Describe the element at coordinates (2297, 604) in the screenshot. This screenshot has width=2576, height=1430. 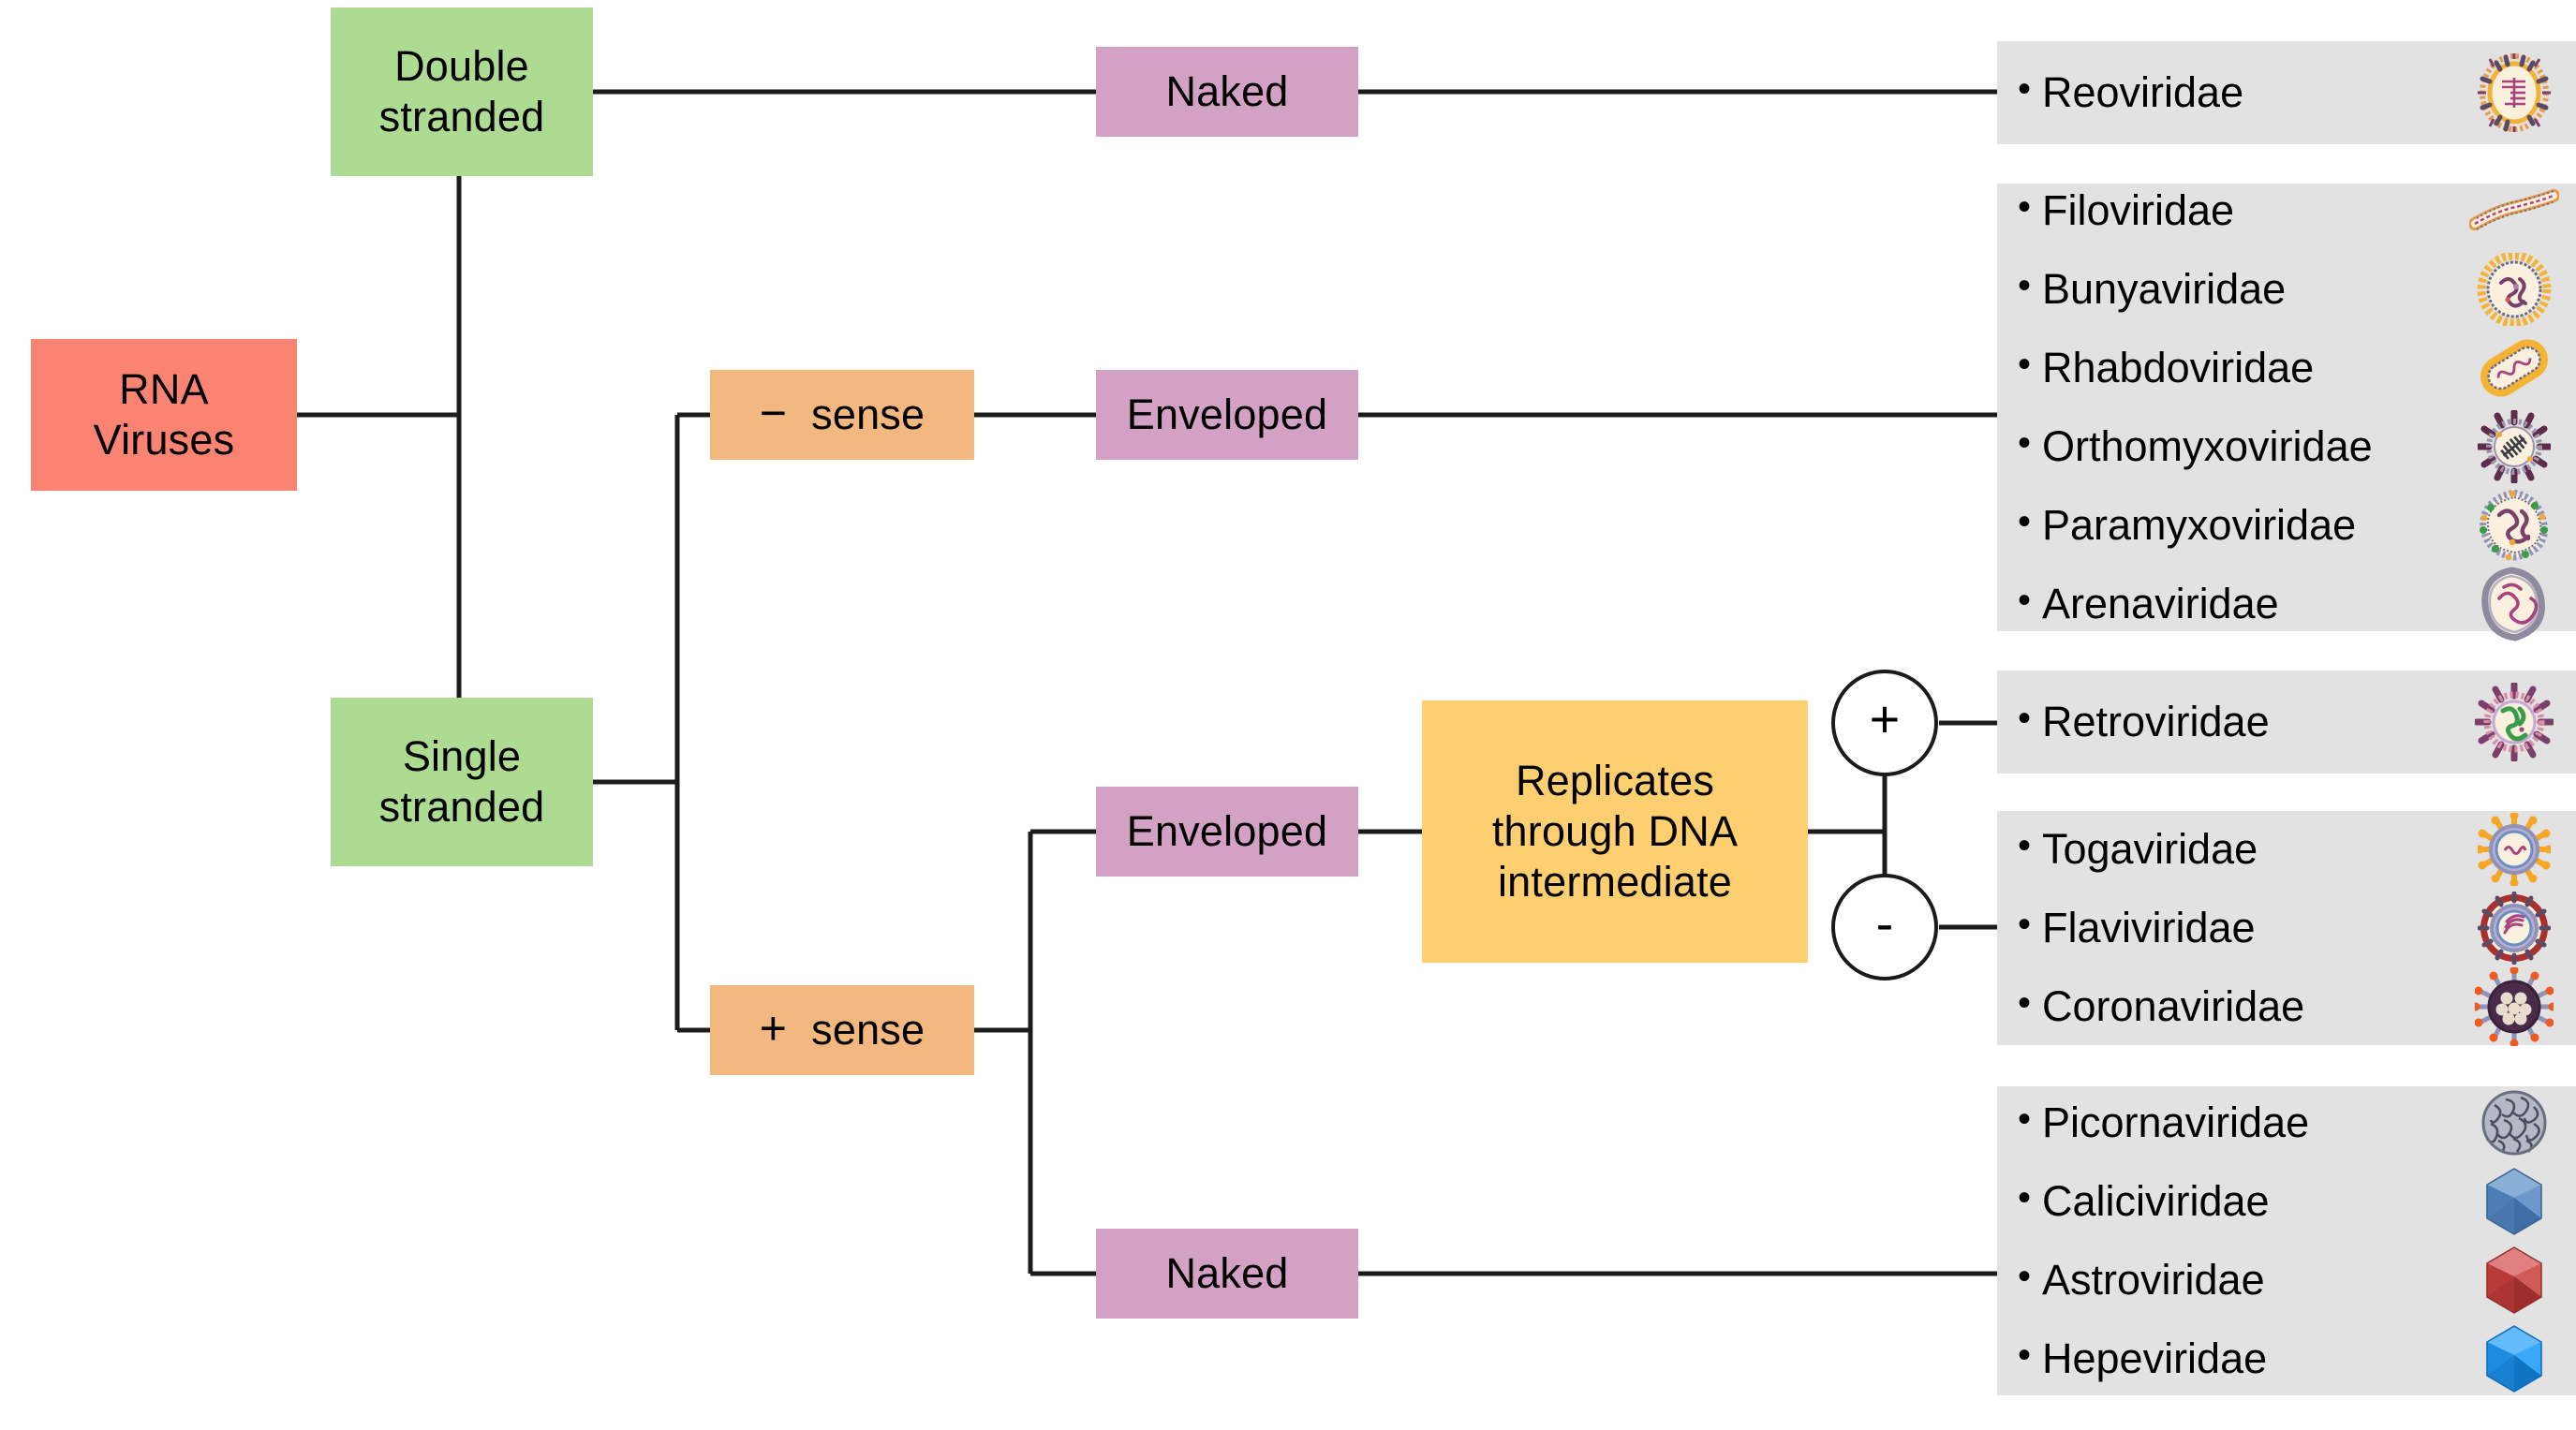
I see `list-item: • Arenaviridae` at that location.